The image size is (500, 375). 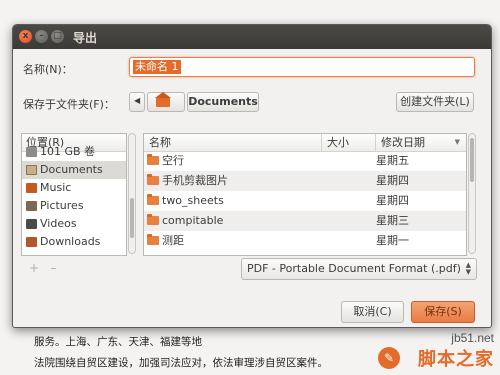 What do you see at coordinates (305, 181) in the screenshot?
I see `file-row: 手机剪裁图片 星期四` at bounding box center [305, 181].